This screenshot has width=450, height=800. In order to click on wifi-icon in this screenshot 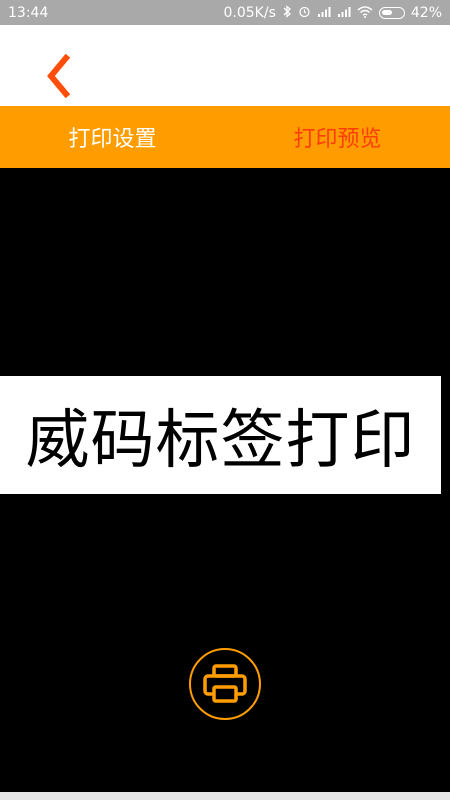, I will do `click(365, 12)`.